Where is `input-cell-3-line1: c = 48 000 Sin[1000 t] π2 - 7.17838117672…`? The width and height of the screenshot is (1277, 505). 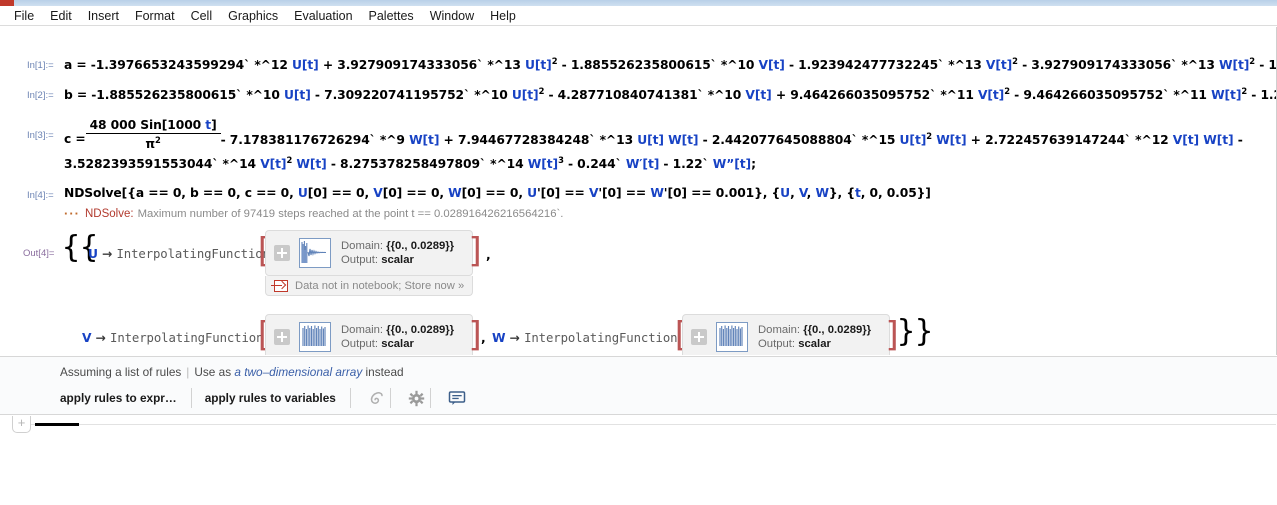
input-cell-3-line1: c = 48 000 Sin[1000 t] π2 - 7.17838117672… is located at coordinates (653, 135).